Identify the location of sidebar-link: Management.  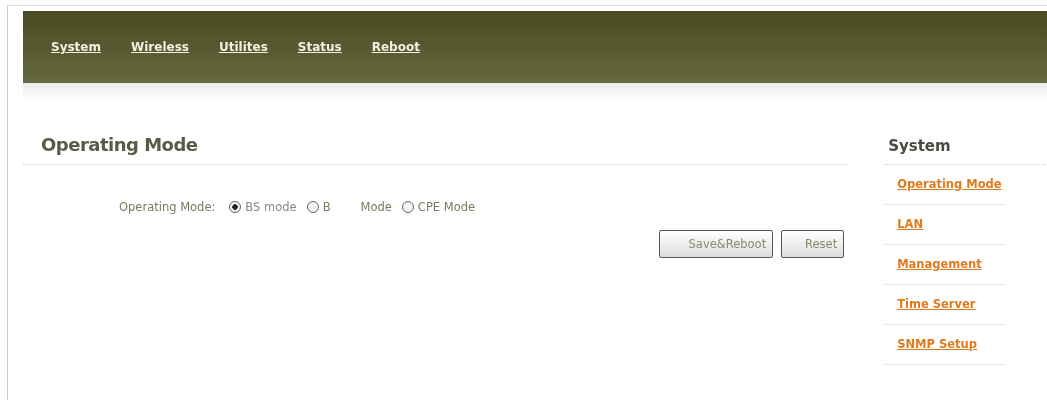
(939, 264).